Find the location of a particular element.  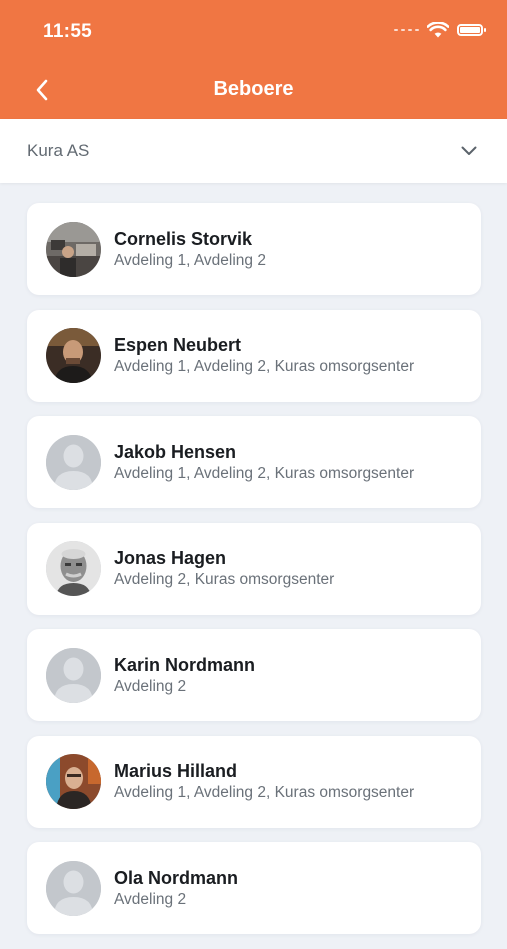

app-header: 11:55 Beboere is located at coordinates (253, 59).